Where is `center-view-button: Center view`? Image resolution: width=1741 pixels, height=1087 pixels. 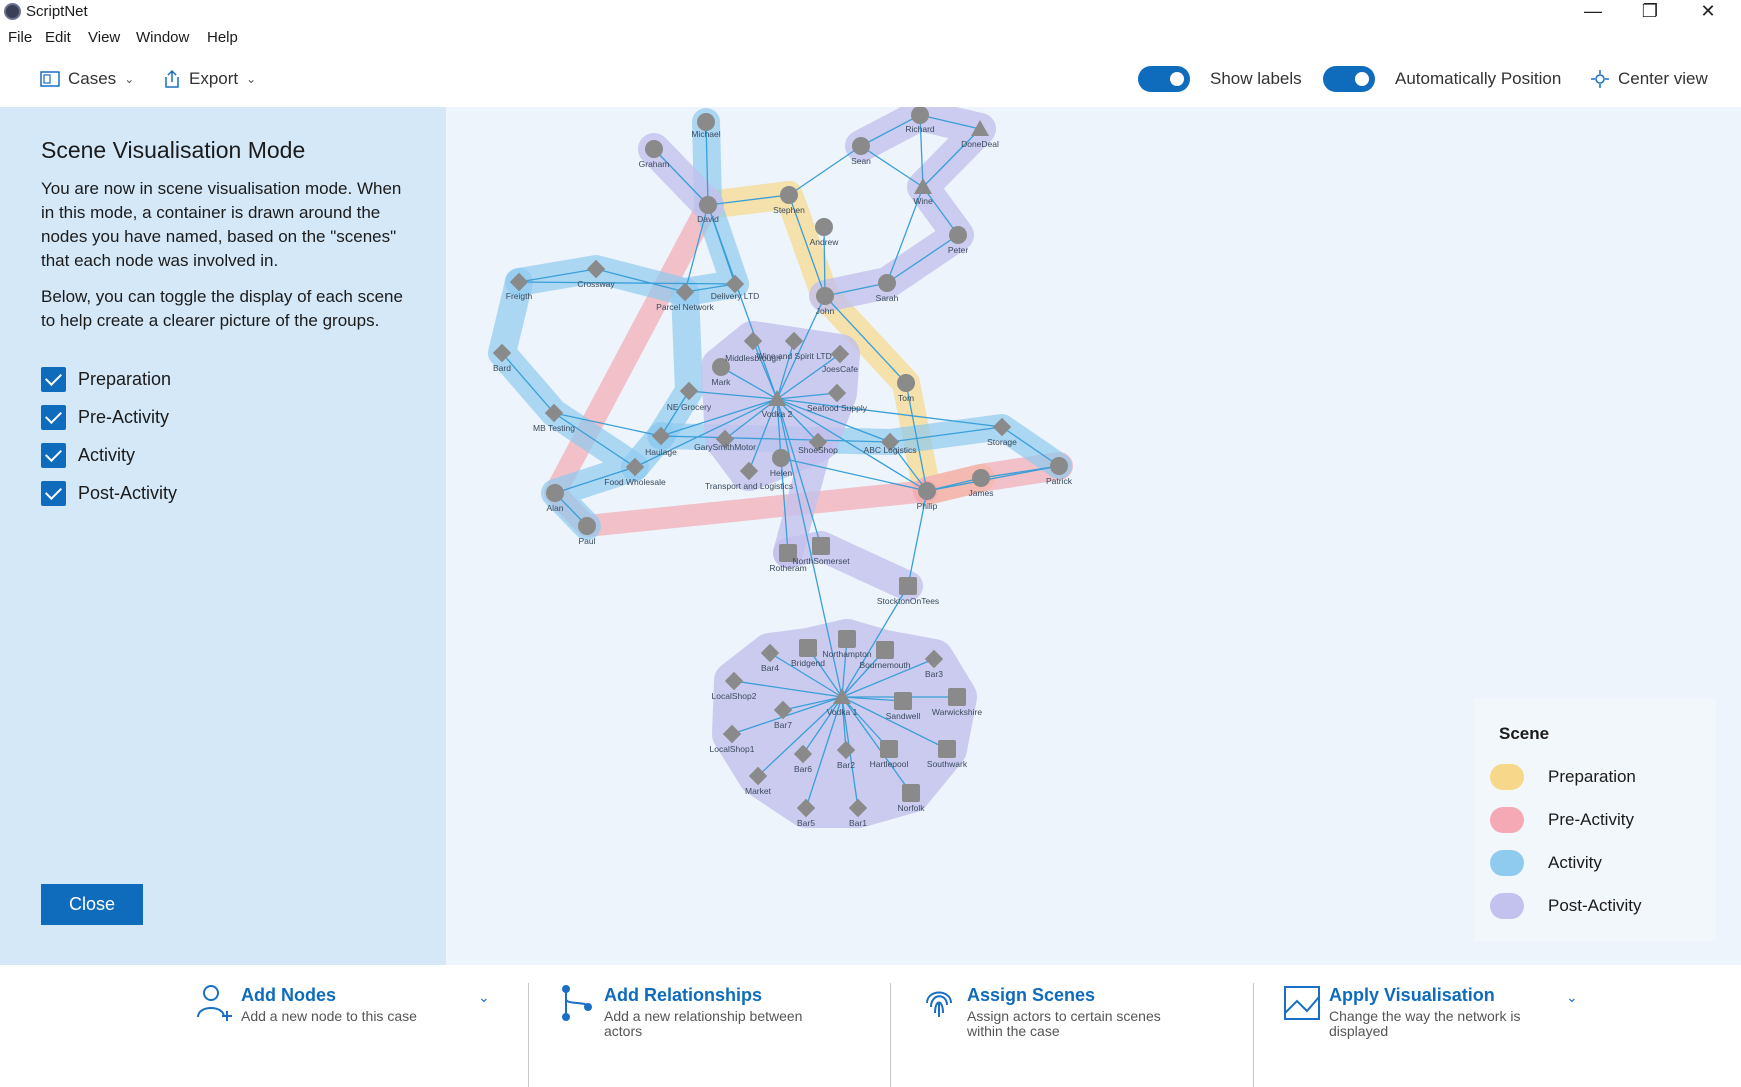
center-view-button: Center view is located at coordinates (1649, 79).